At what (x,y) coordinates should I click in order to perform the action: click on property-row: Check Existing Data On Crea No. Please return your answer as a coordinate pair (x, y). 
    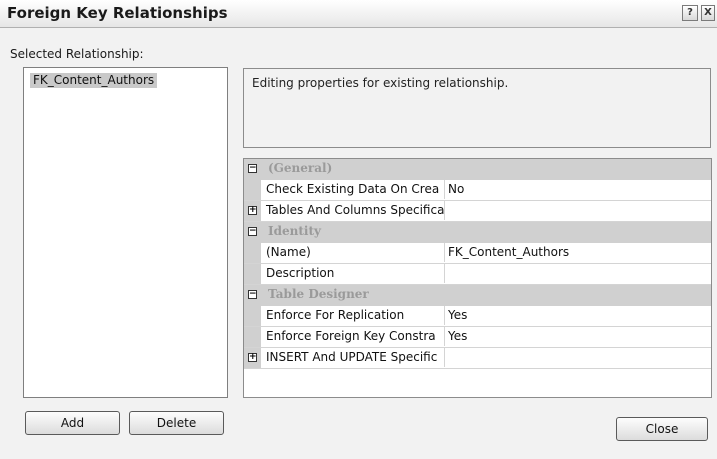
    Looking at the image, I should click on (477, 190).